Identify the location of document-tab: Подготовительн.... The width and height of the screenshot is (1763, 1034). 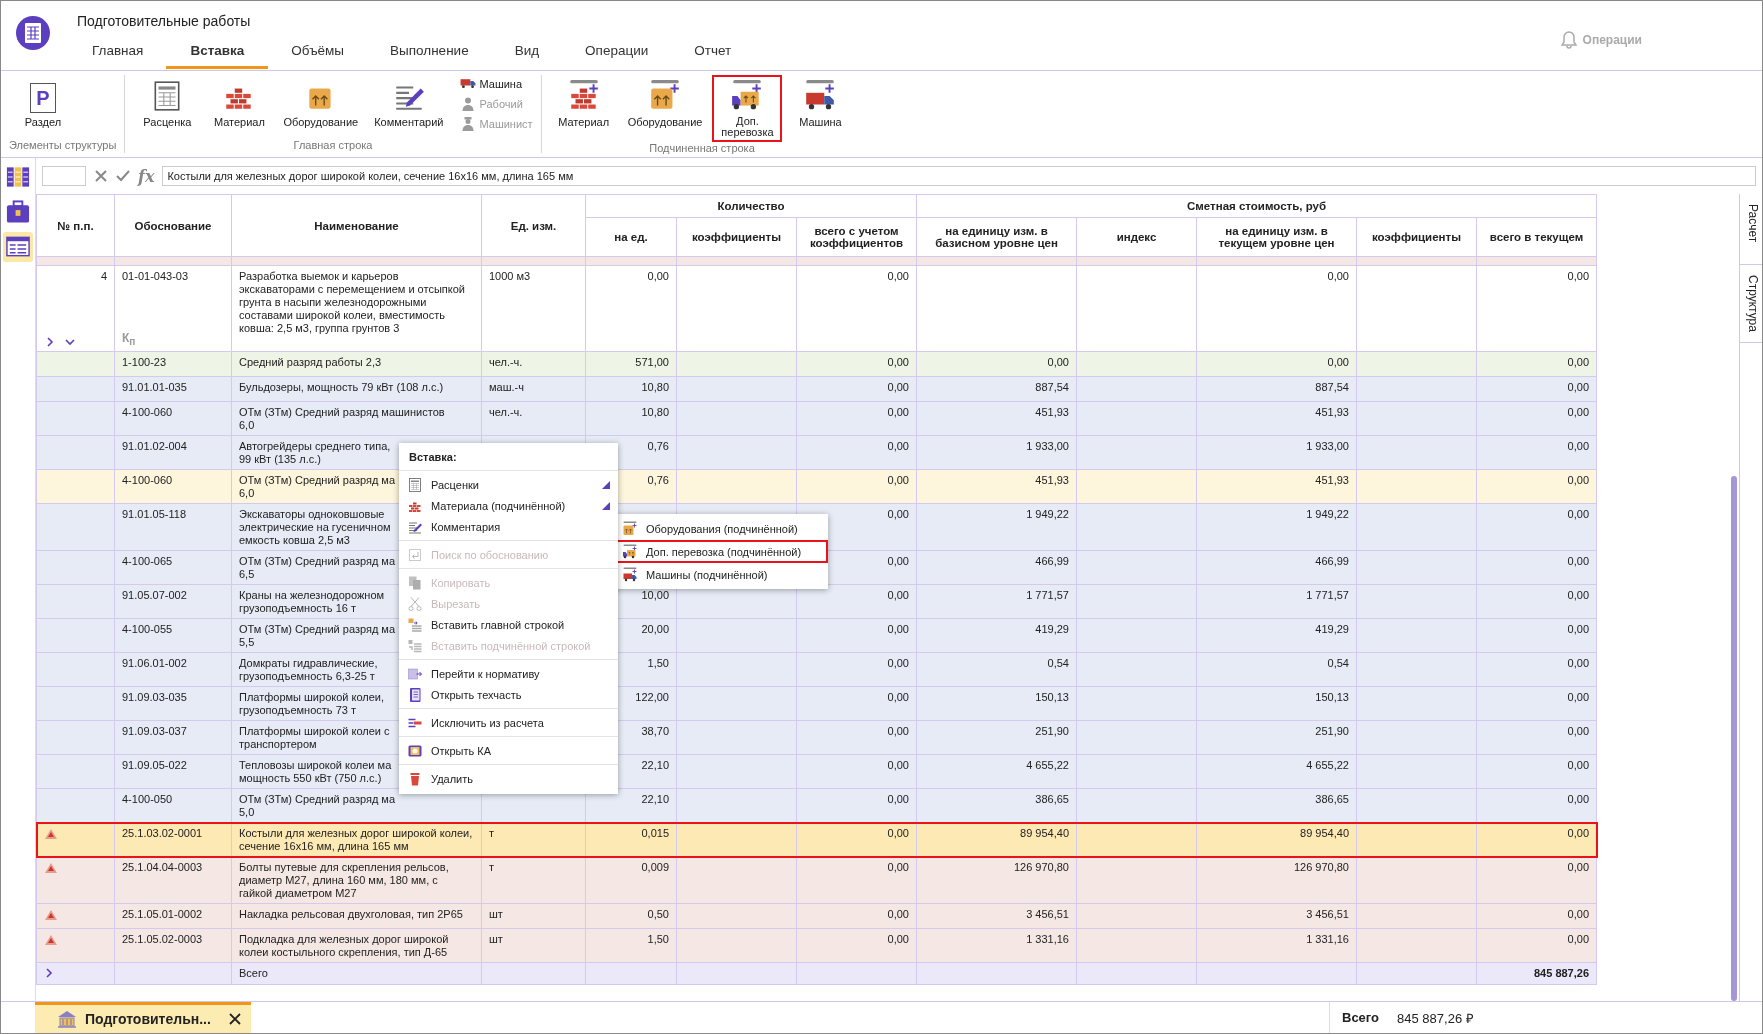
(143, 1017).